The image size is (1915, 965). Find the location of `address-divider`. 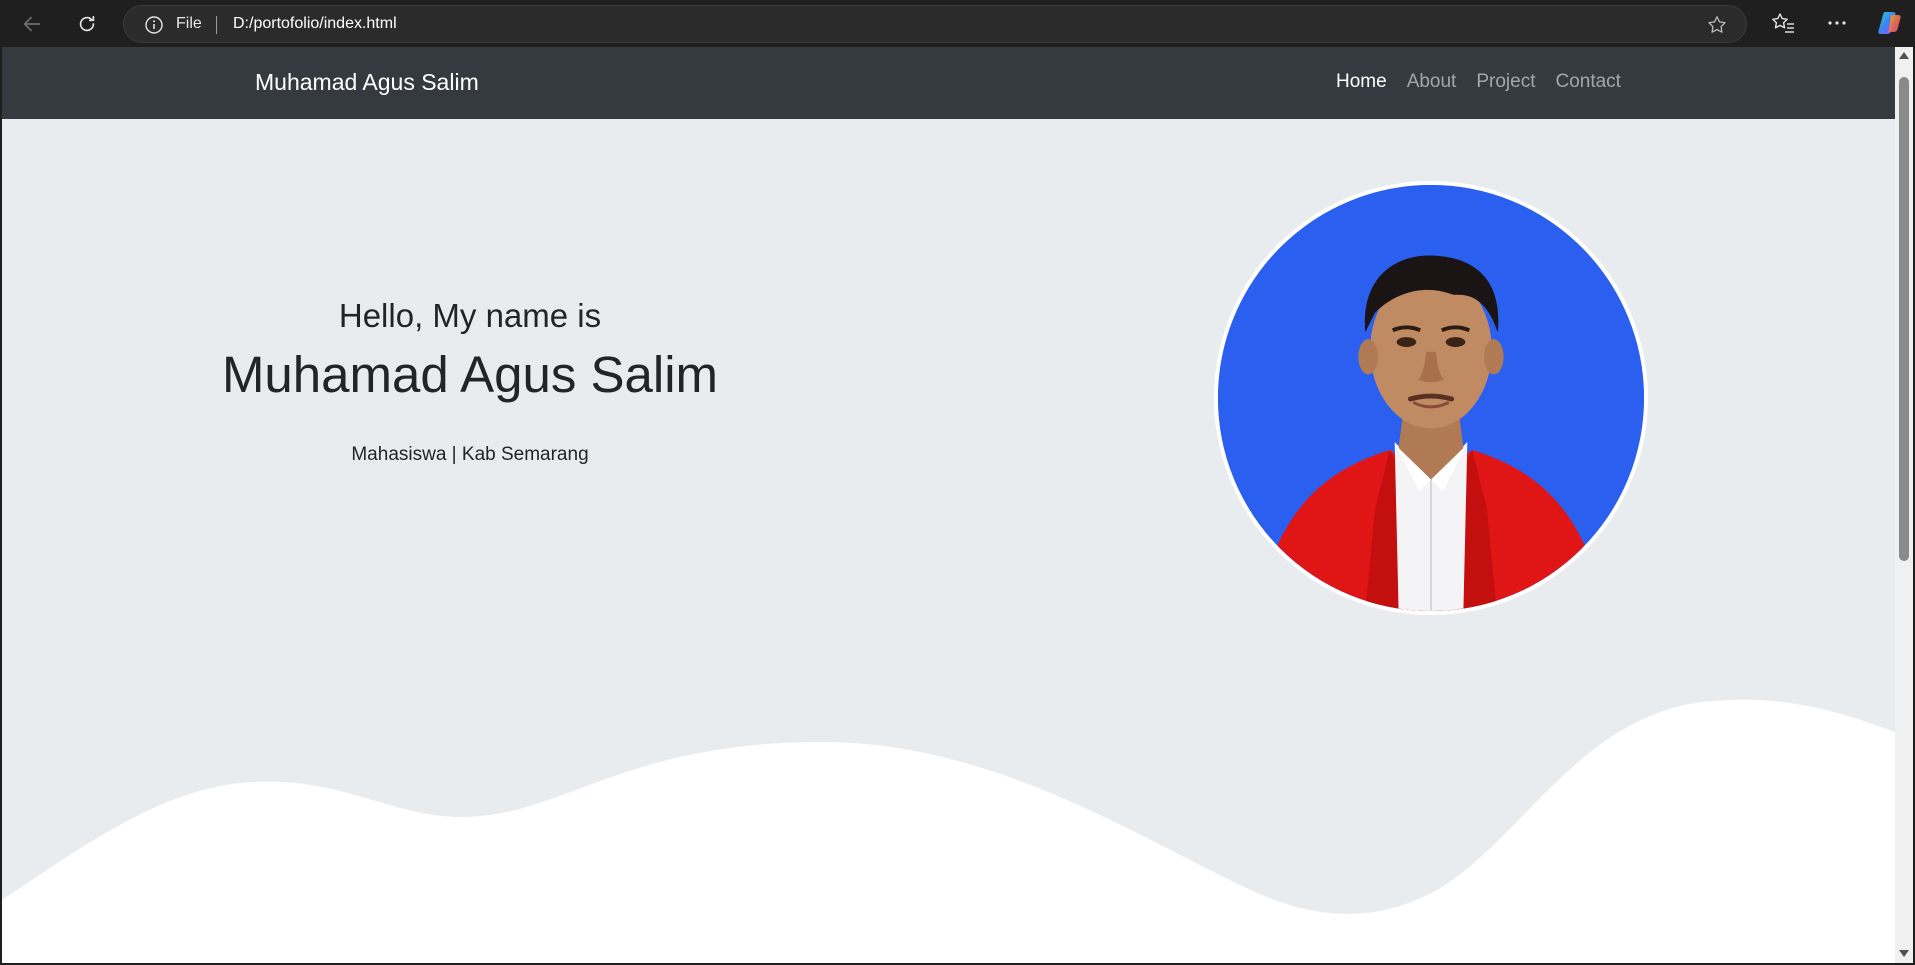

address-divider is located at coordinates (216, 25).